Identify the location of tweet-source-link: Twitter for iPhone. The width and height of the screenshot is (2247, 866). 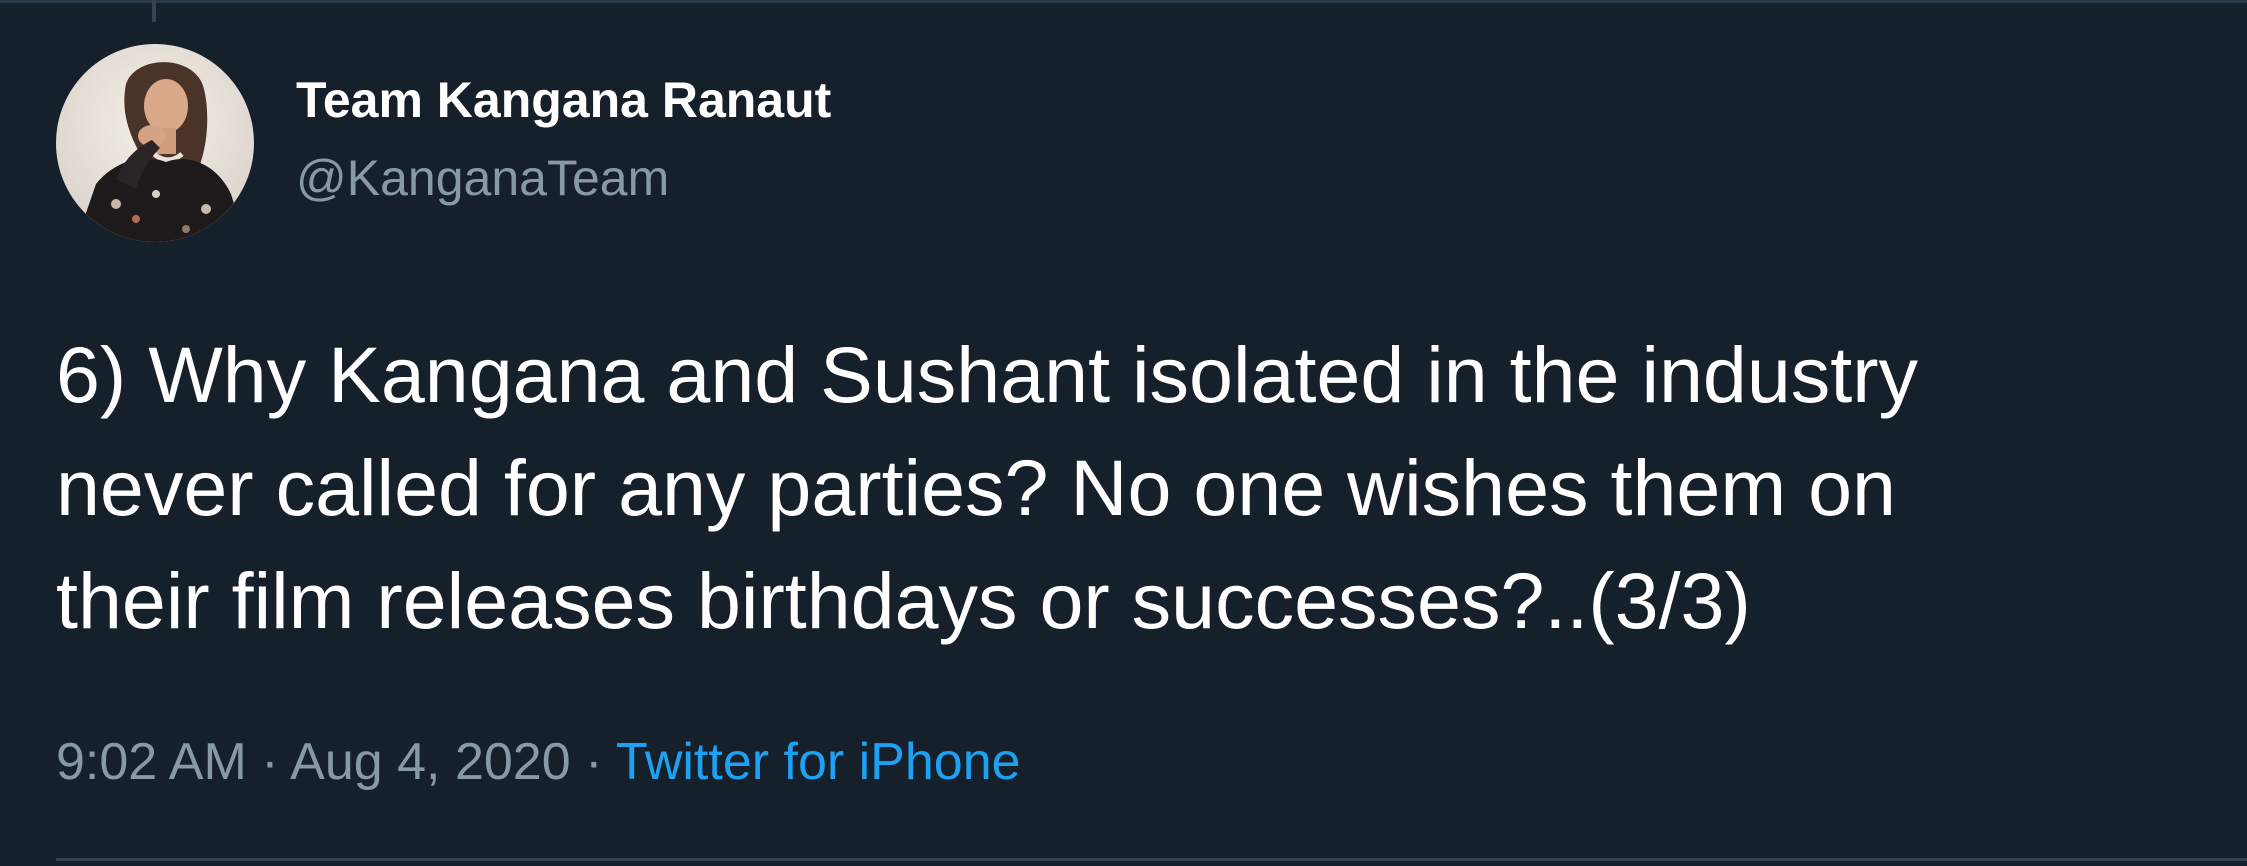
(818, 762).